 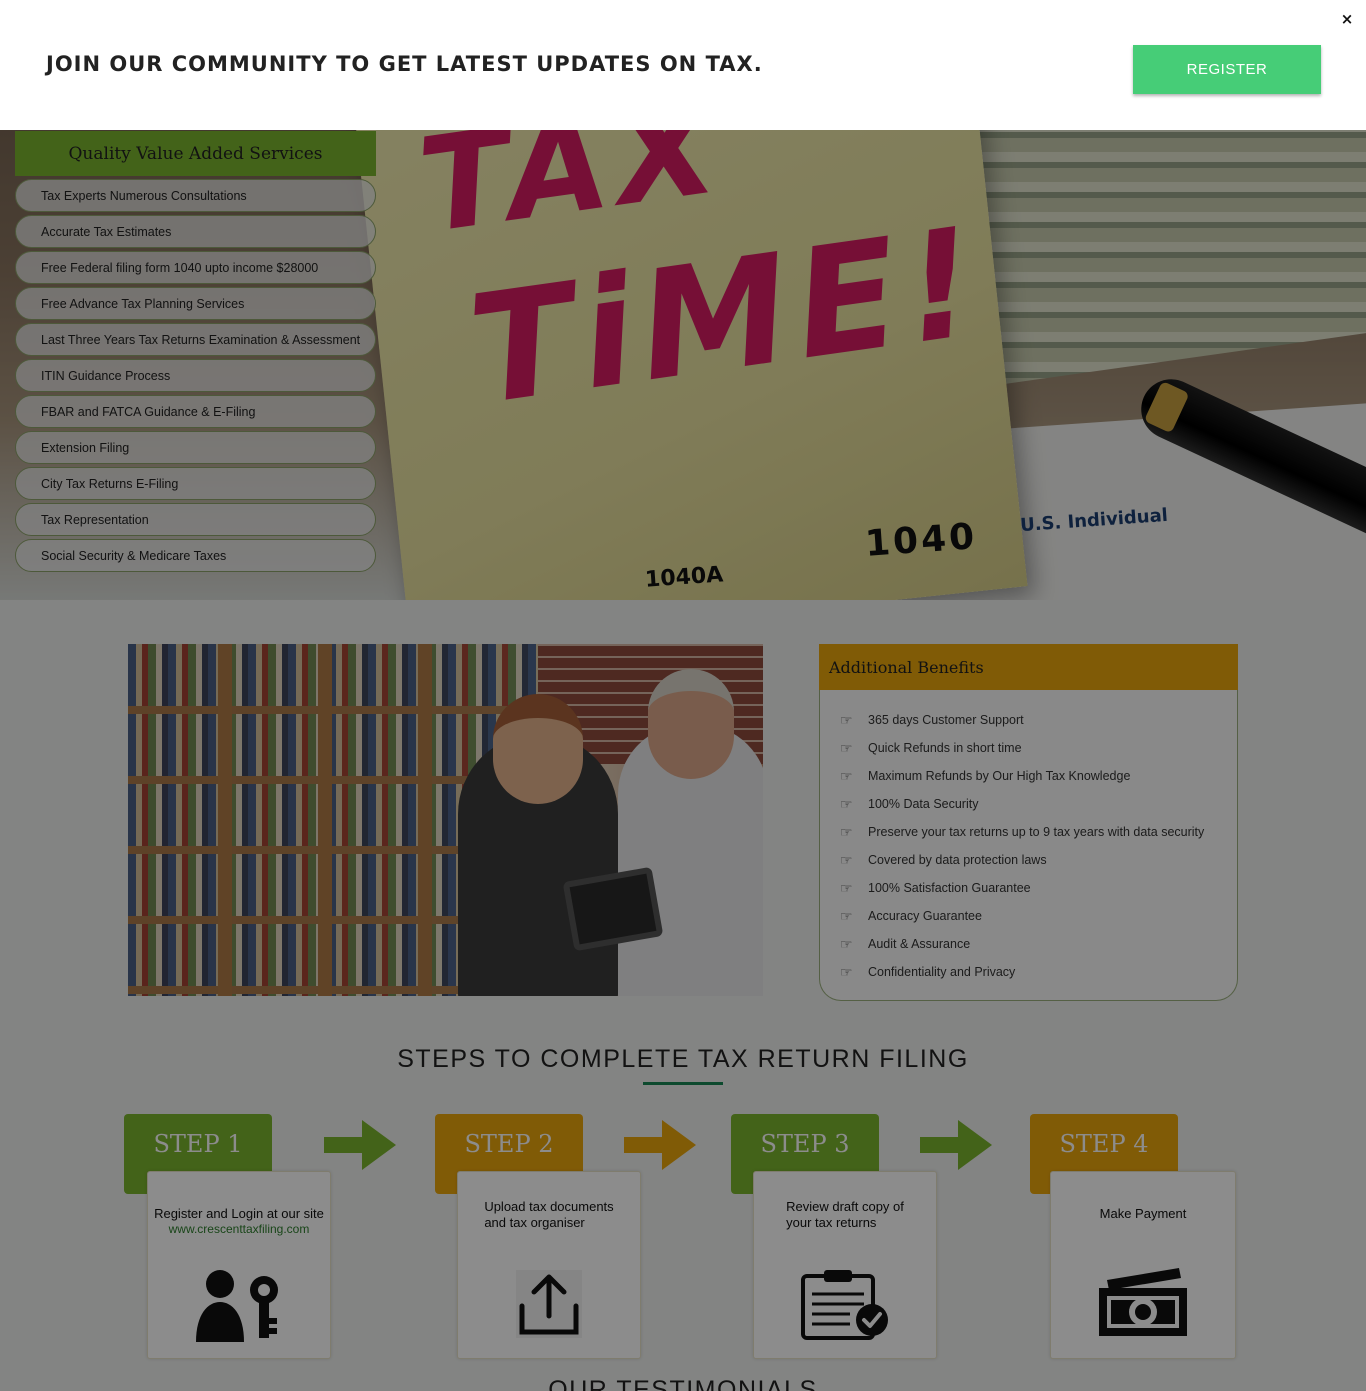 I want to click on register-button: REGISTER, so click(x=1227, y=69).